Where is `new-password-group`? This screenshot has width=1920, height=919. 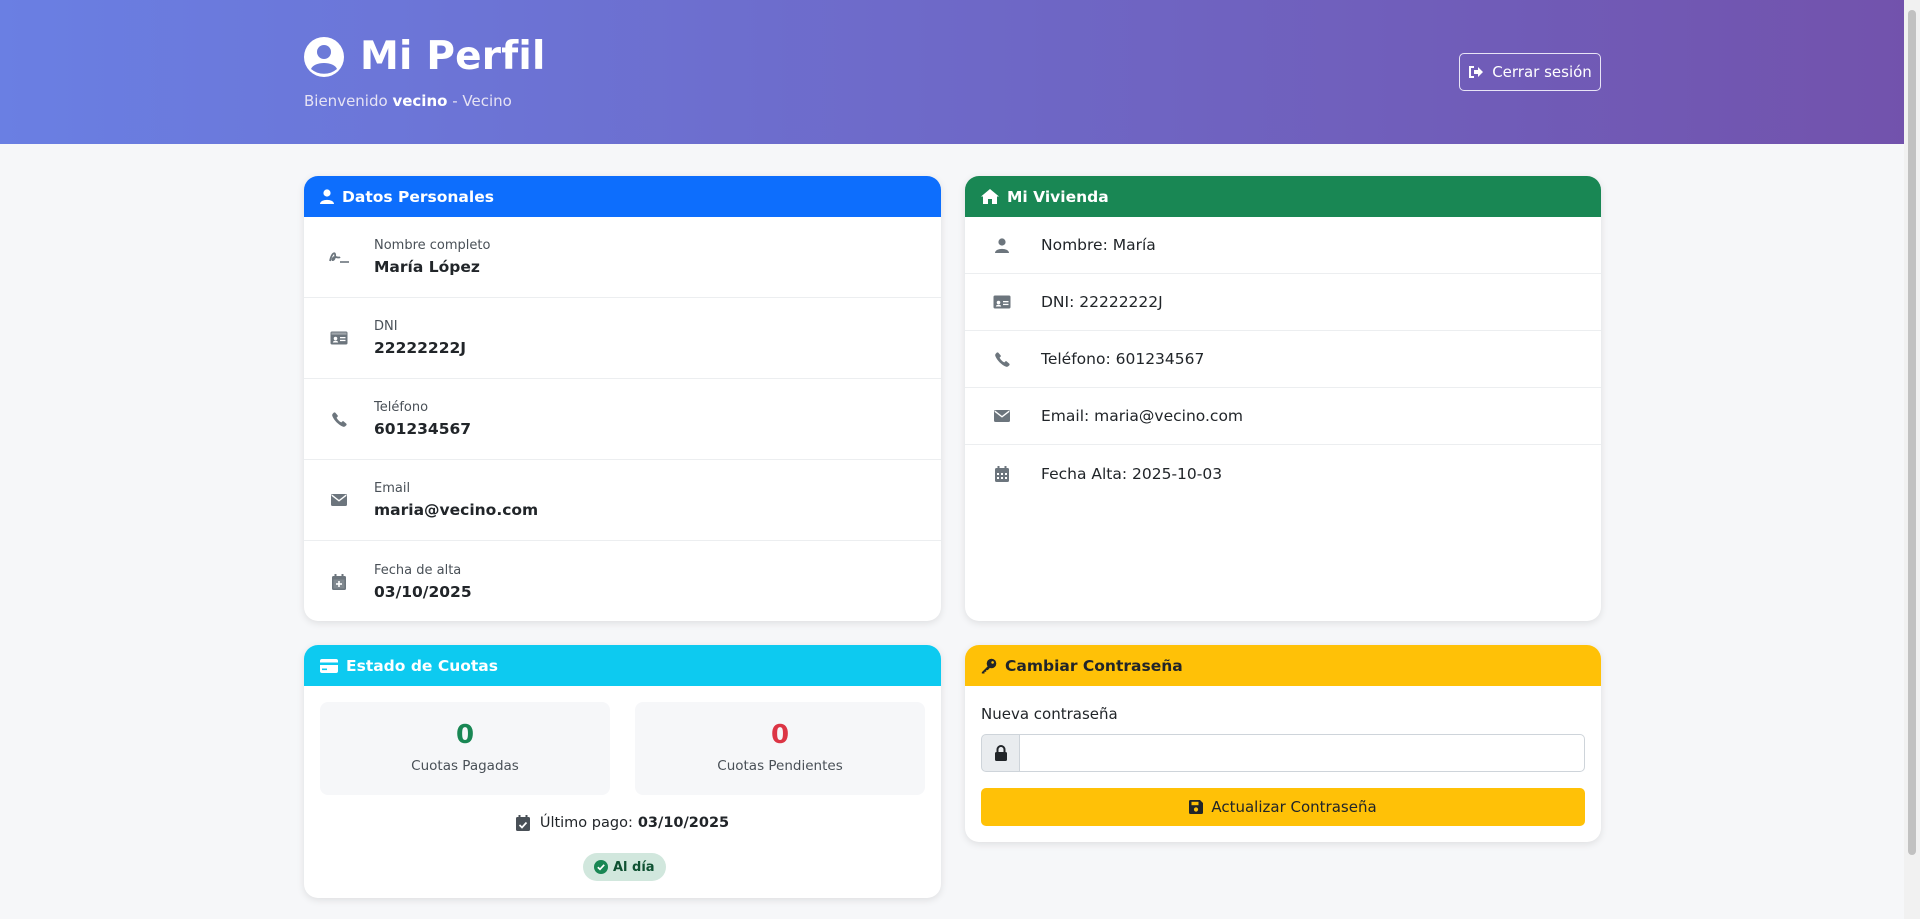 new-password-group is located at coordinates (1283, 753).